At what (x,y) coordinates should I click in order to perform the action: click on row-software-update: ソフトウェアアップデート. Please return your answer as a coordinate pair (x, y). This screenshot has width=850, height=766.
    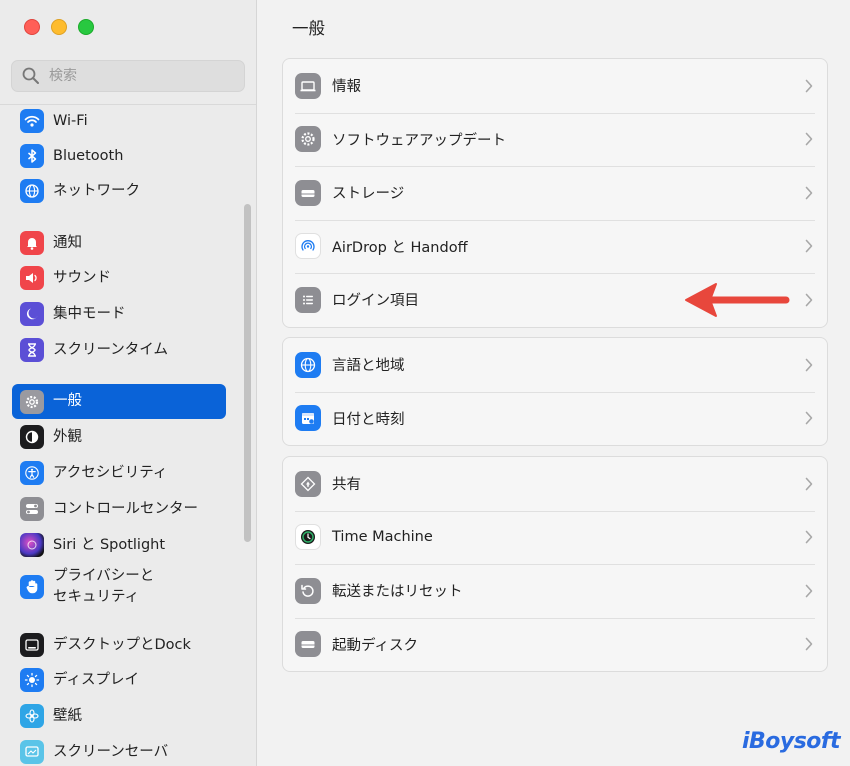
    Looking at the image, I should click on (555, 139).